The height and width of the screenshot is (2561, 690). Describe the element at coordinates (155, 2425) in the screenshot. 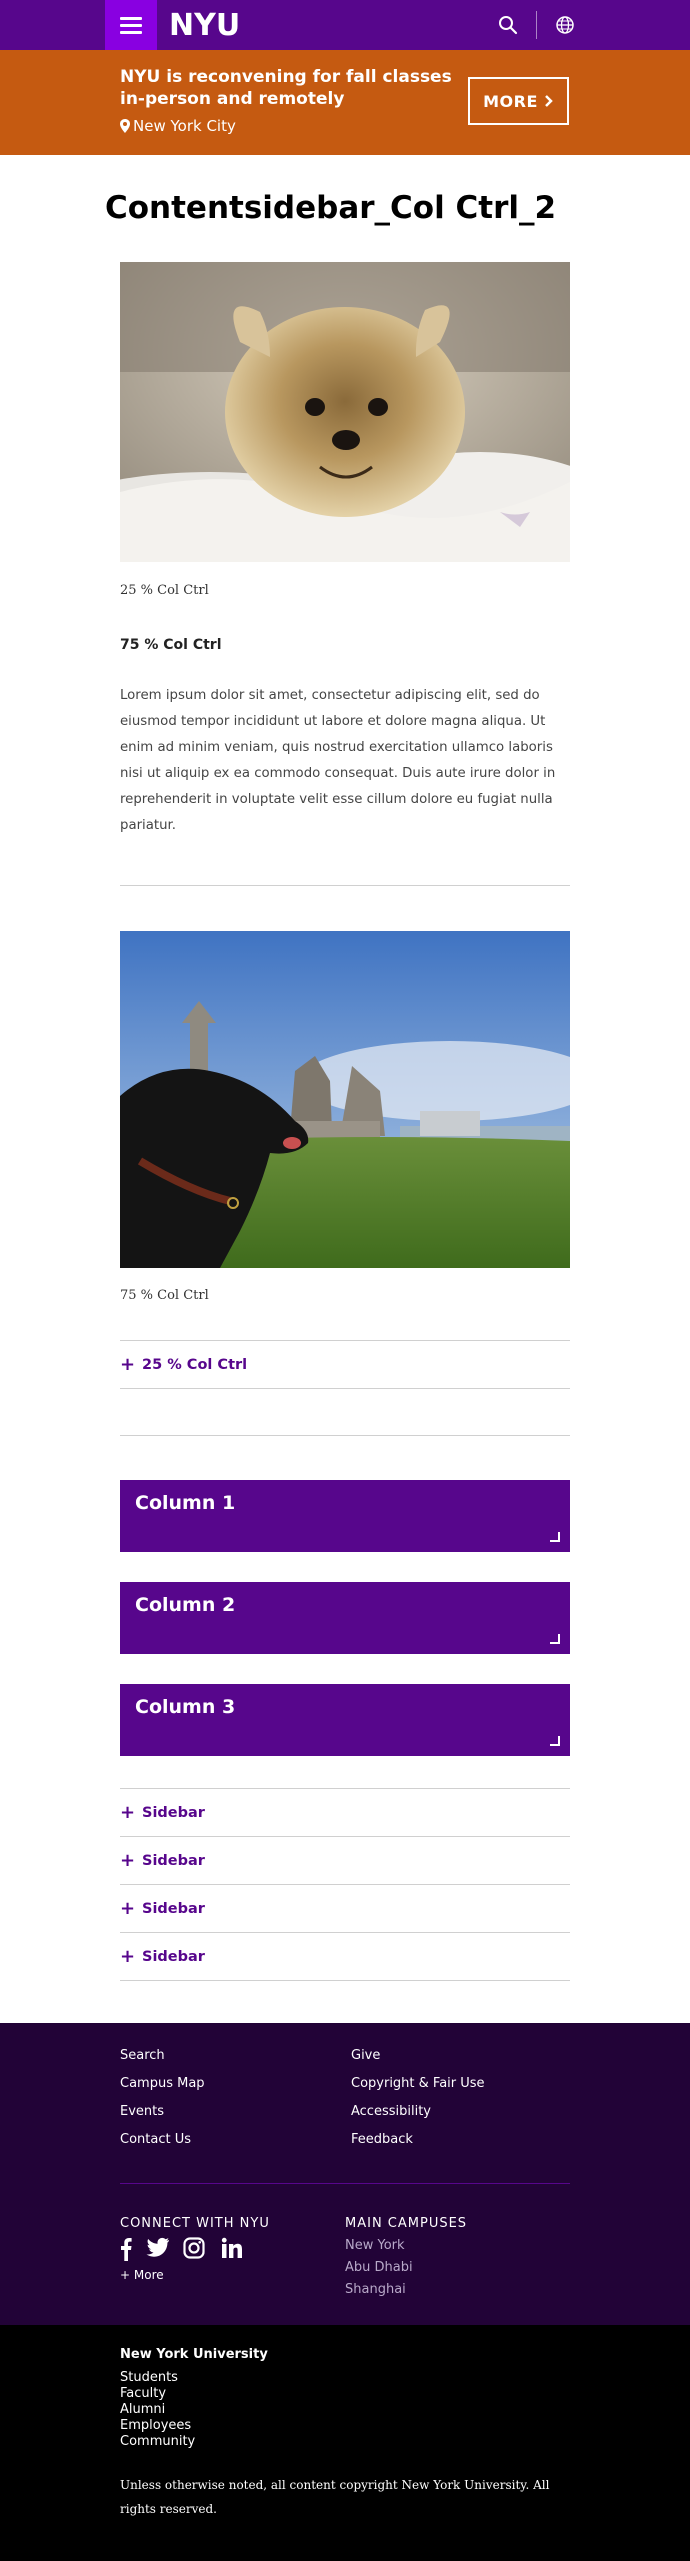

I see `footer-link-employees: Employees` at that location.